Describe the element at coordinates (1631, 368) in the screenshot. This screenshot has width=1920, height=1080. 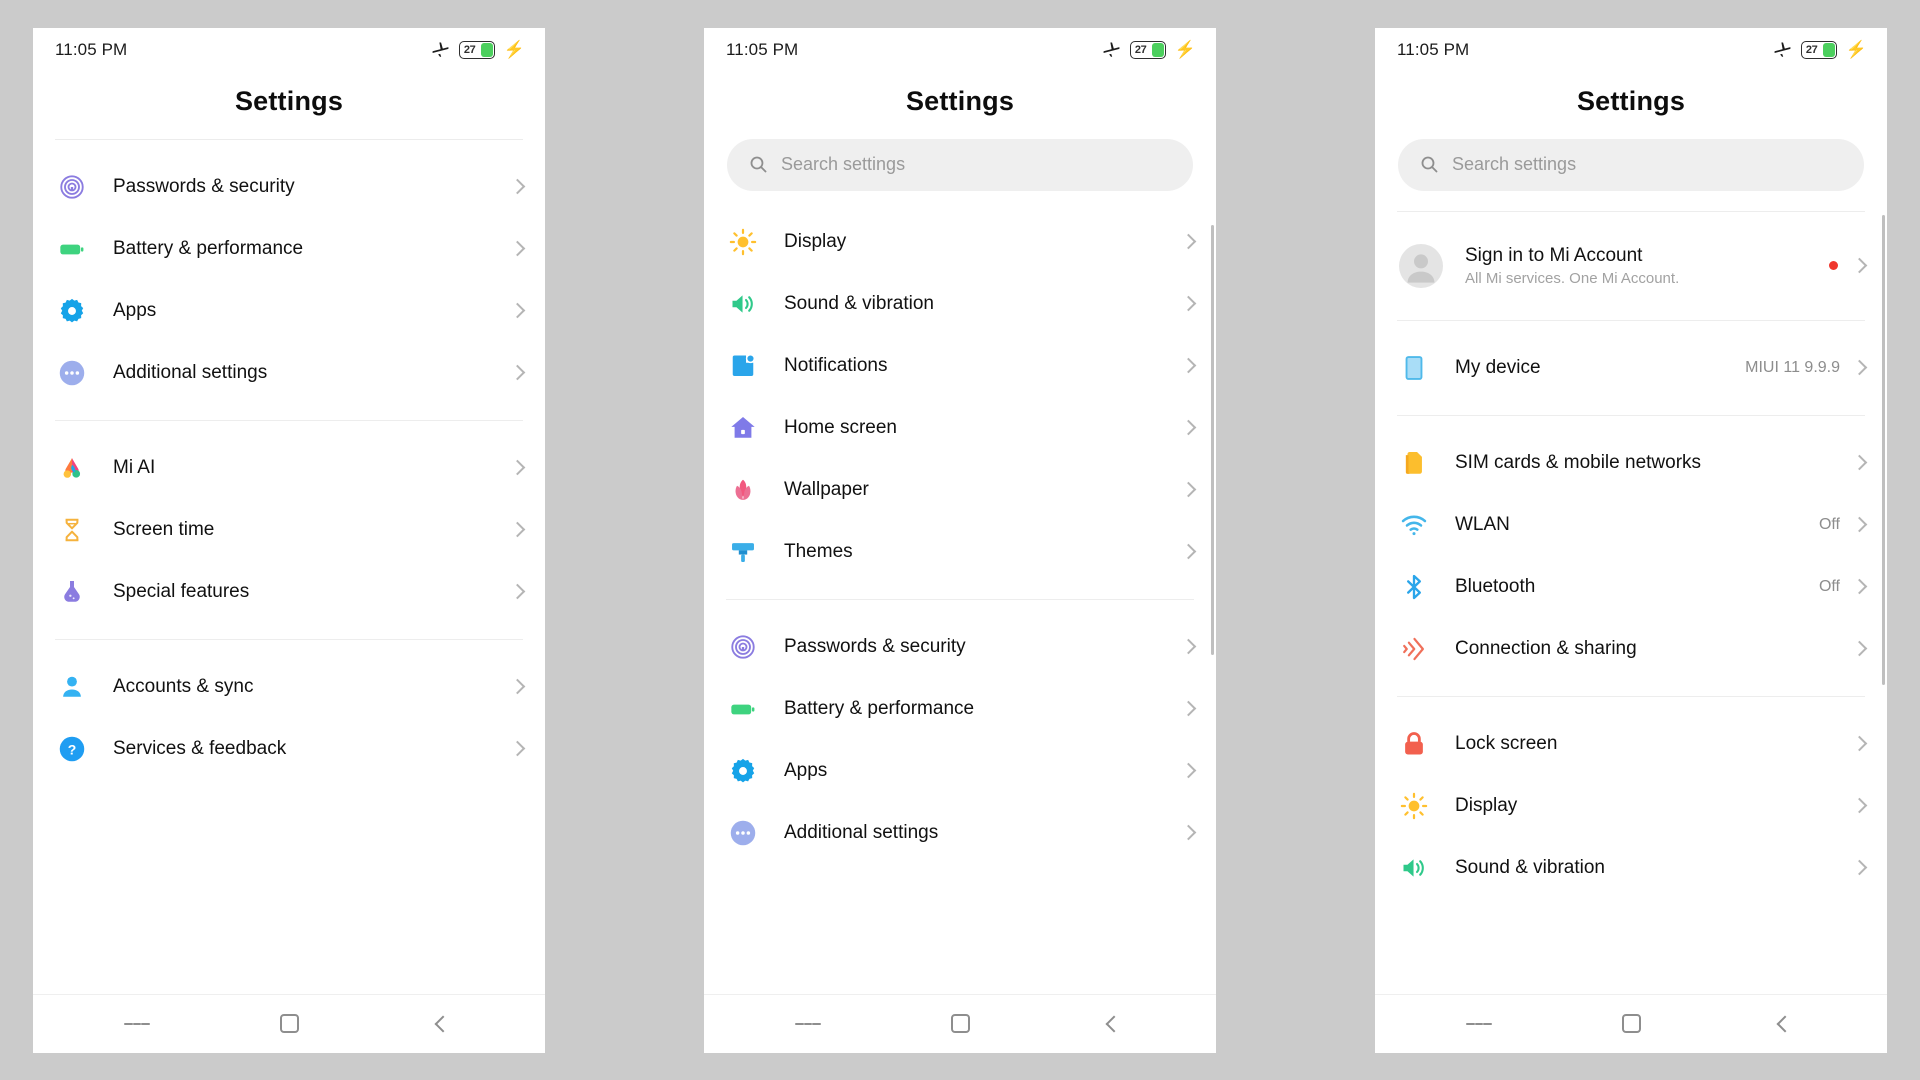
I see `list-item: My device MIUI 11 9.9.9` at that location.